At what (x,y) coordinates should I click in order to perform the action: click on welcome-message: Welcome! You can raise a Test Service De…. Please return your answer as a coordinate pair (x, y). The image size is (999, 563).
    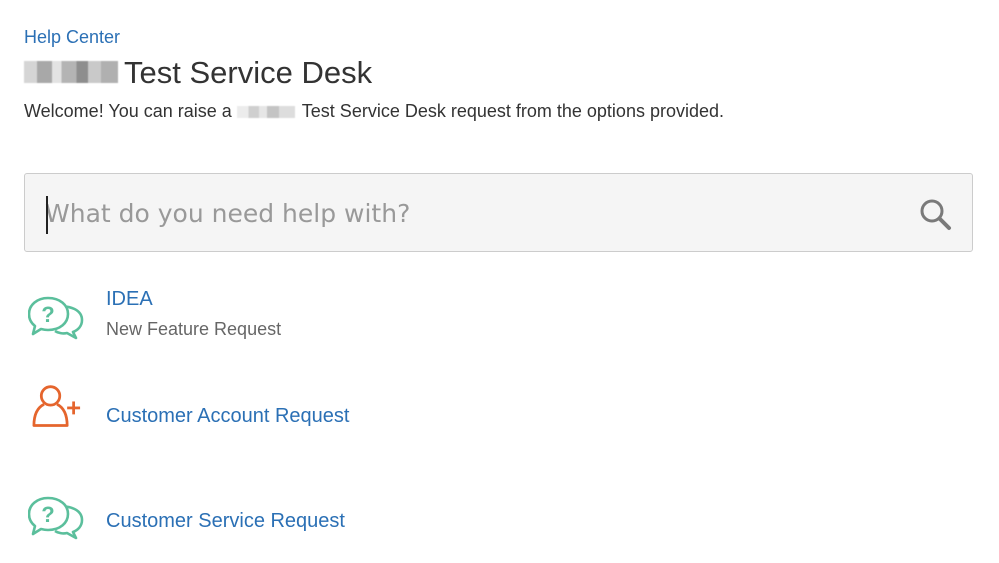
    Looking at the image, I should click on (374, 111).